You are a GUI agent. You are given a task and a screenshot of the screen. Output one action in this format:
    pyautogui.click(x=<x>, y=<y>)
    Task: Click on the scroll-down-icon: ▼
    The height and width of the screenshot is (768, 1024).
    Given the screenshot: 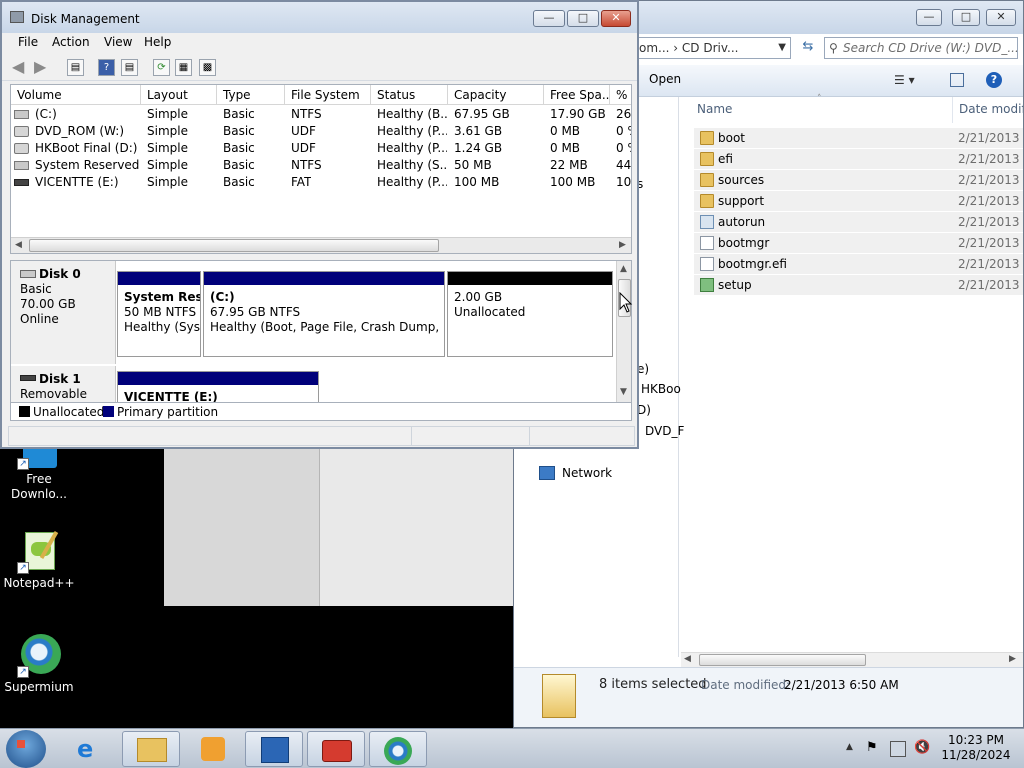 What is the action you would take?
    pyautogui.click(x=623, y=392)
    